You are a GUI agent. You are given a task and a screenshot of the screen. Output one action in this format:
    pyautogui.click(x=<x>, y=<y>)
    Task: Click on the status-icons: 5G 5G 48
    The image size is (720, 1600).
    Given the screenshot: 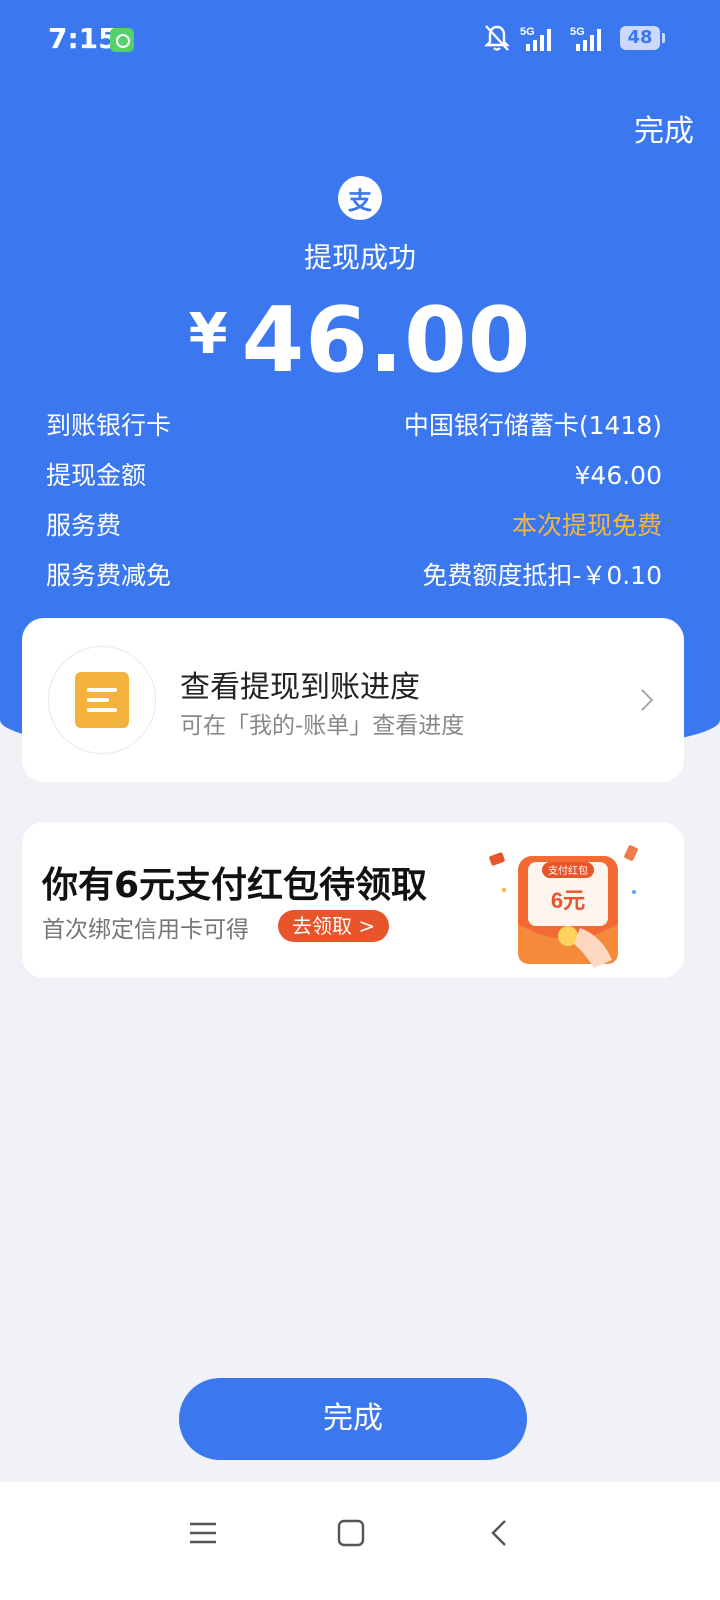 What is the action you would take?
    pyautogui.click(x=574, y=38)
    